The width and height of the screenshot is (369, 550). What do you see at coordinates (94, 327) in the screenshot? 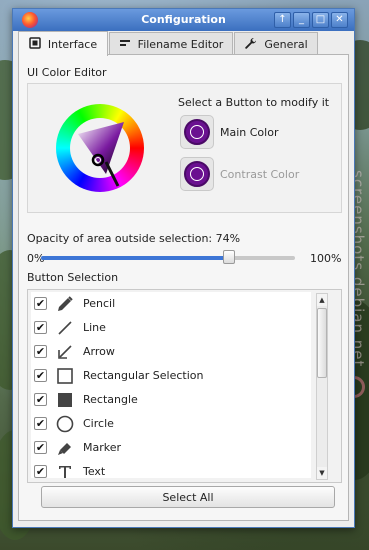
I see `line-label: Line` at bounding box center [94, 327].